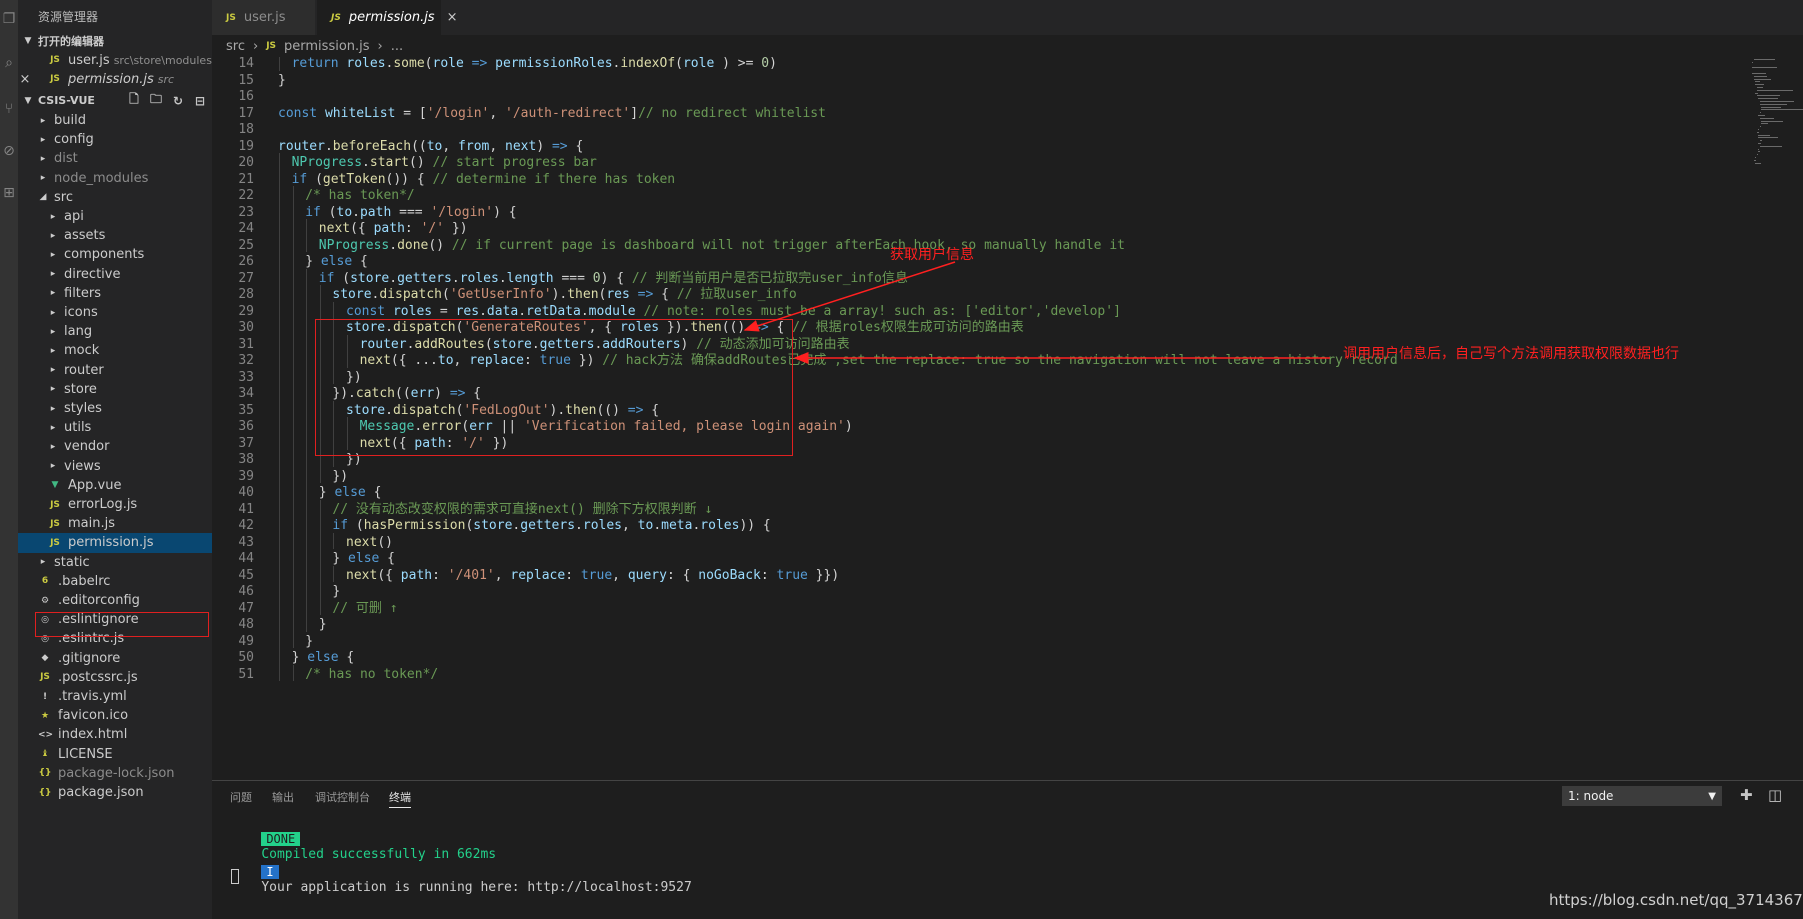 The height and width of the screenshot is (919, 1803). I want to click on new-file-icon: 🗋, so click(134, 100).